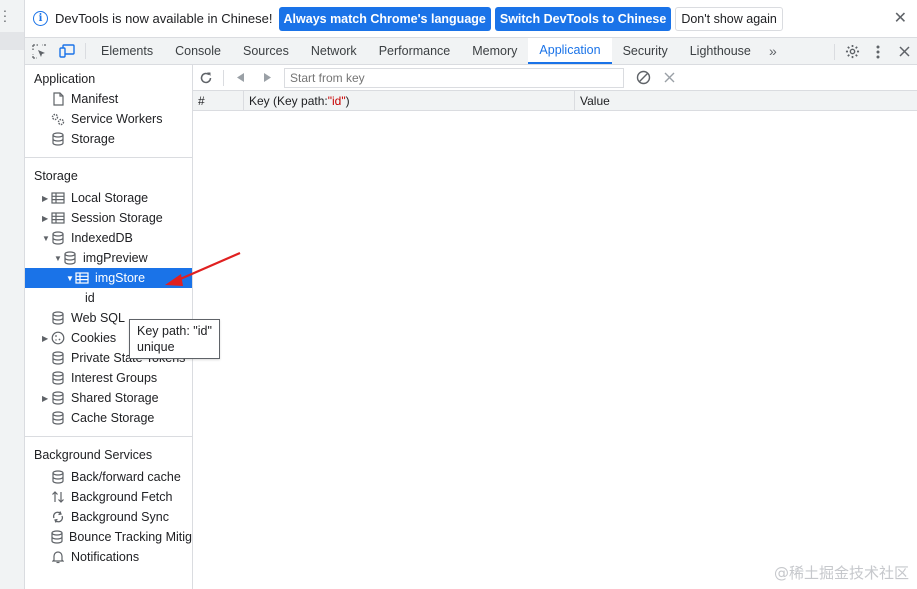  What do you see at coordinates (570, 51) in the screenshot?
I see `tab-application: Application` at bounding box center [570, 51].